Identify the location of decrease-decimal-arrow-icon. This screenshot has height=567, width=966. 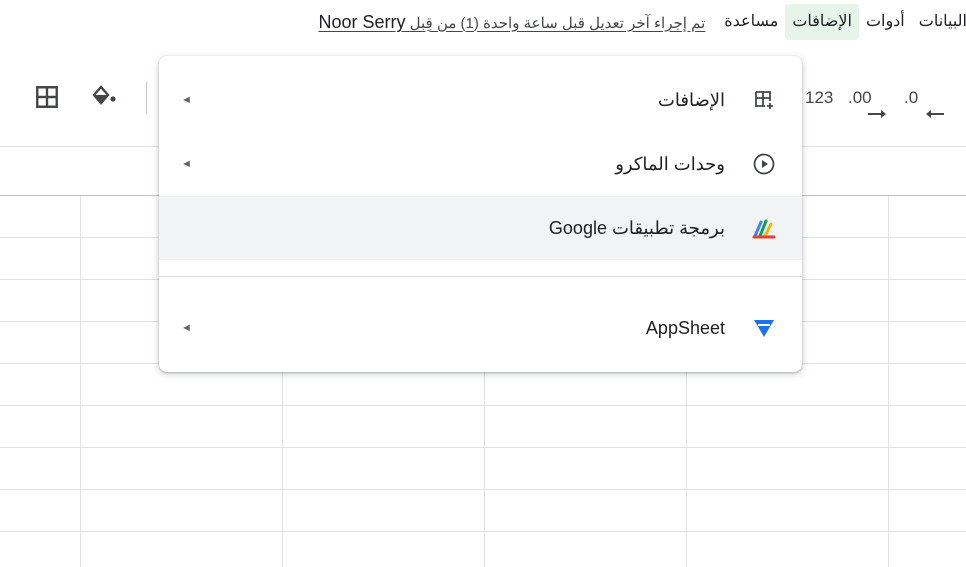
(935, 114).